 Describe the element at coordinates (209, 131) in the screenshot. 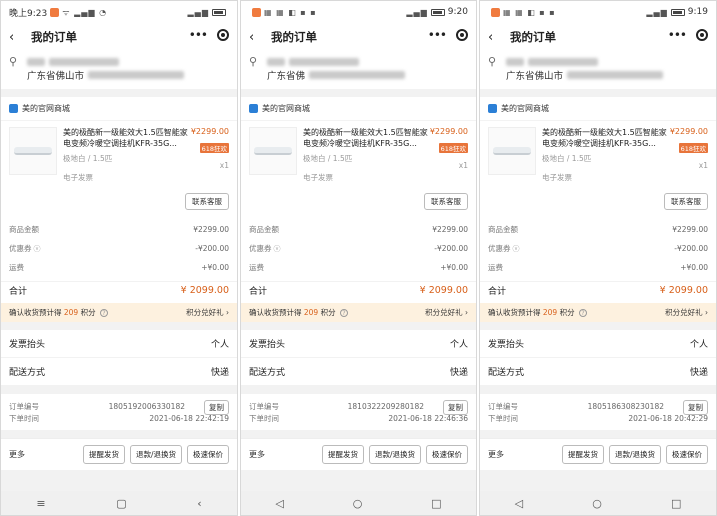

I see `goods-price: ¥2299.00` at that location.